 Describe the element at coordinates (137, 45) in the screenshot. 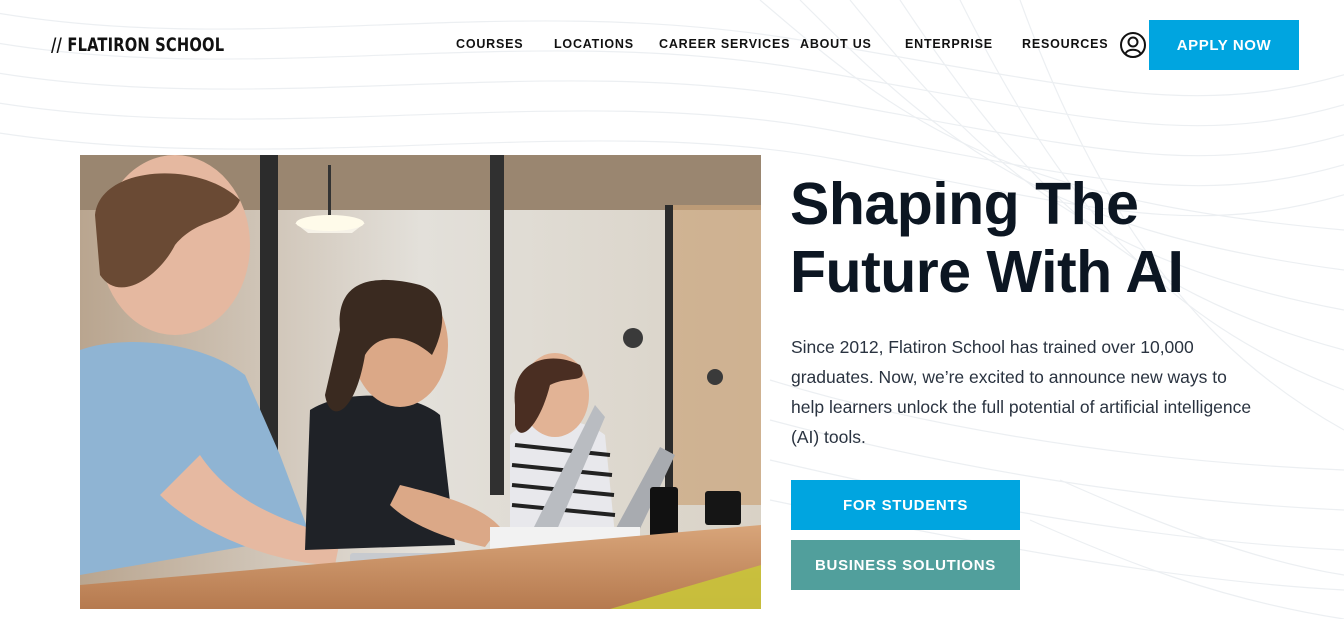

I see `flatiron-school-logo: // FLATIRON SCHOOL` at that location.